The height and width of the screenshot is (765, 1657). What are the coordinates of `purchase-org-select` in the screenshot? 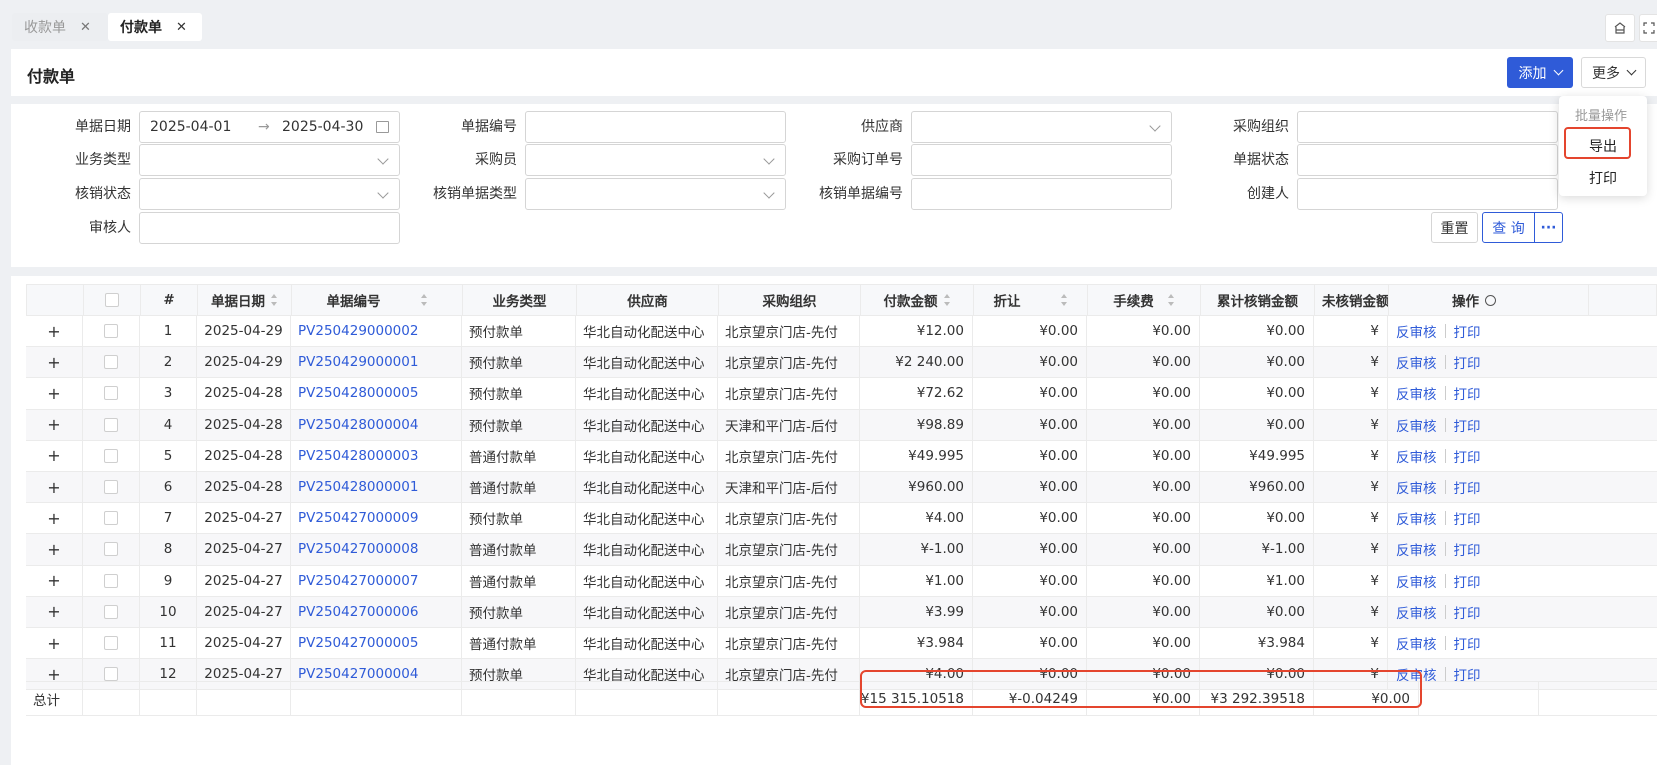 It's located at (1427, 127).